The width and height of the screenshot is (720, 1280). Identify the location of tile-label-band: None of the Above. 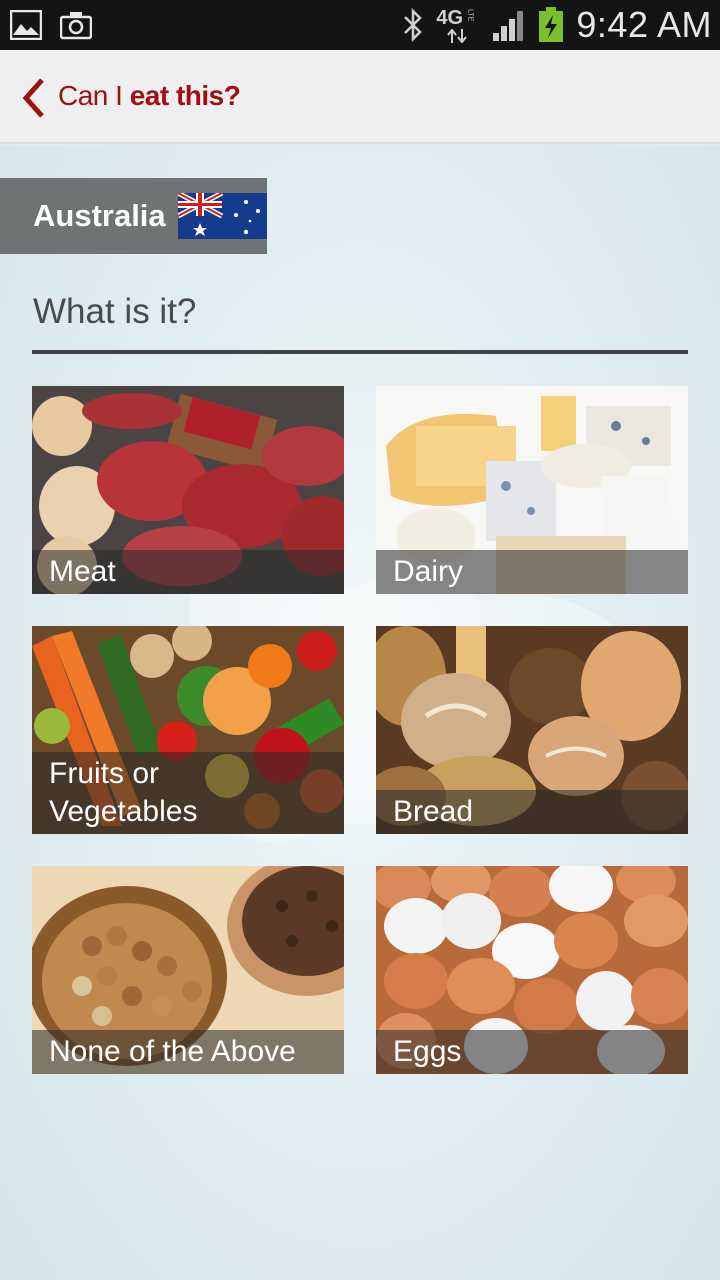
(188, 1052).